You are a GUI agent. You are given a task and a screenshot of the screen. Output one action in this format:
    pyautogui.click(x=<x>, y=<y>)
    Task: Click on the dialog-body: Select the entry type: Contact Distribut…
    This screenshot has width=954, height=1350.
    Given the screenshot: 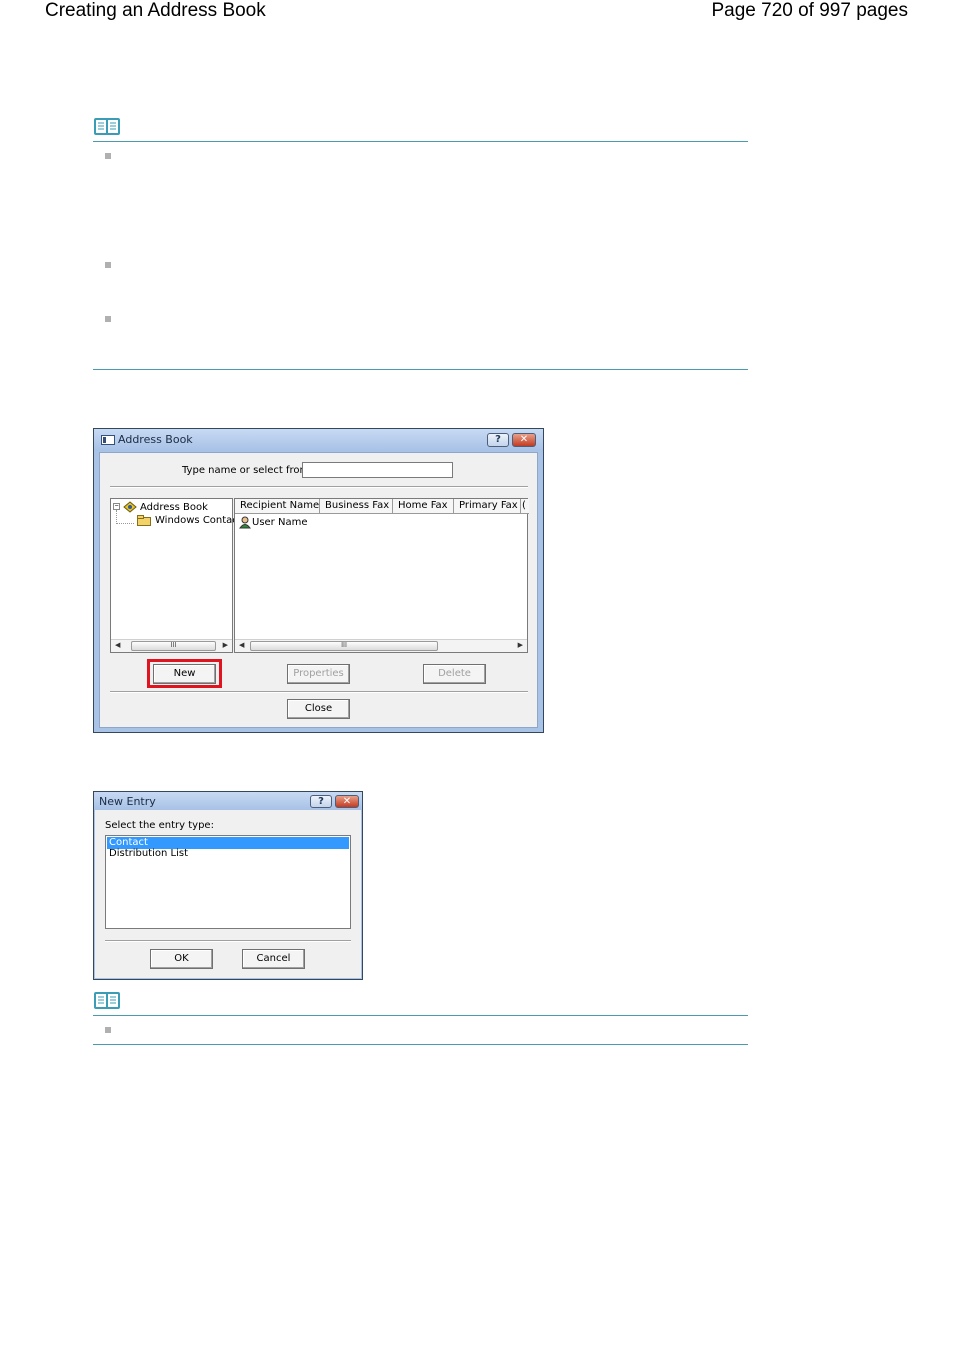 What is the action you would take?
    pyautogui.click(x=228, y=894)
    